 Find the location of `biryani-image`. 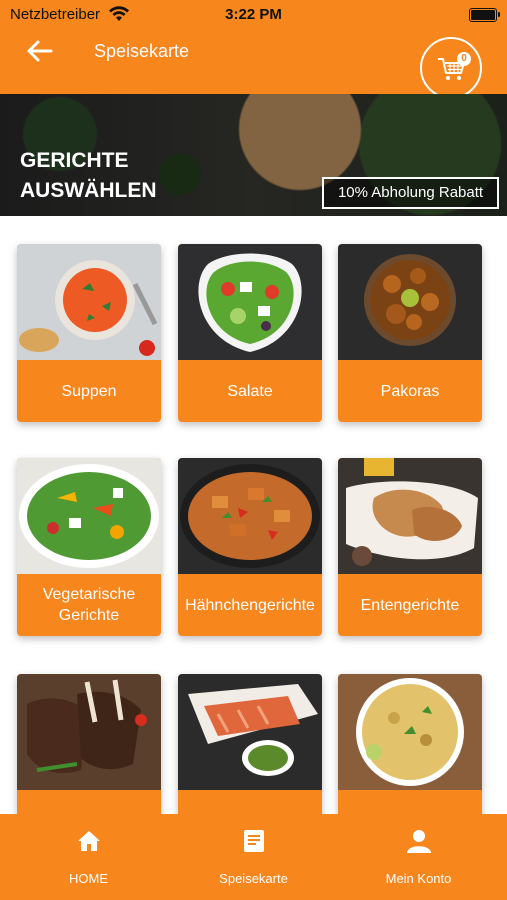

biryani-image is located at coordinates (410, 732).